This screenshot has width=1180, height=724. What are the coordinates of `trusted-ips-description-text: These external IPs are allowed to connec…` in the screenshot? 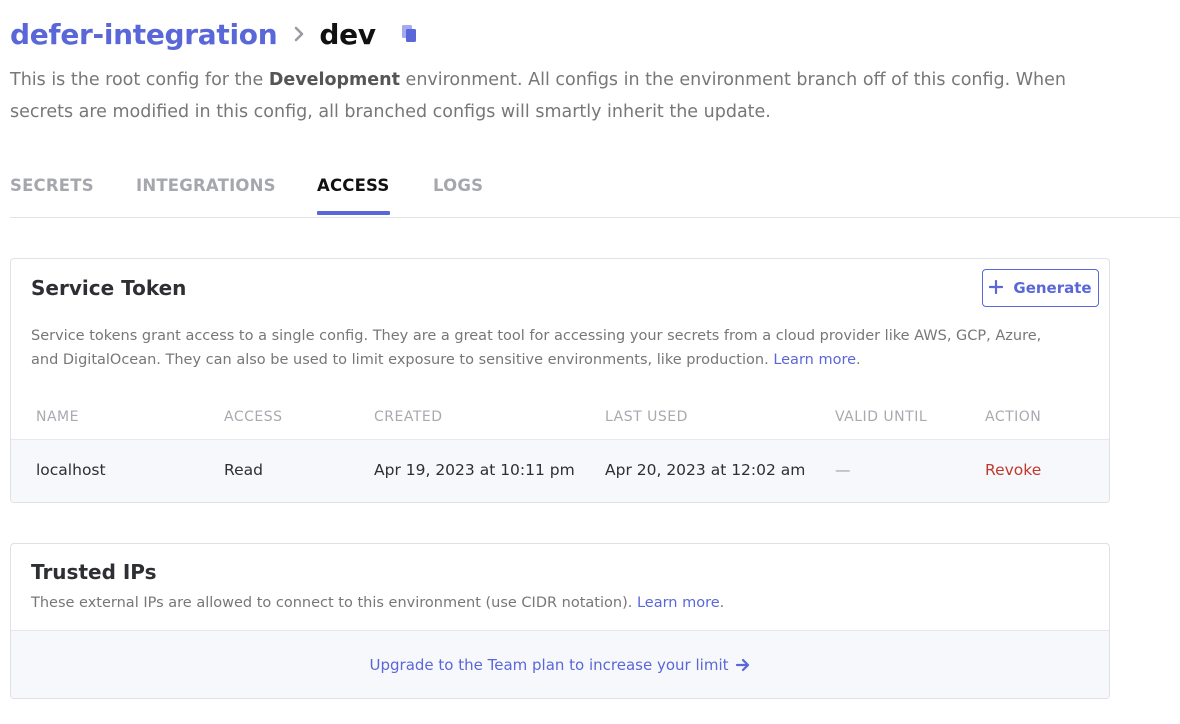 It's located at (332, 603).